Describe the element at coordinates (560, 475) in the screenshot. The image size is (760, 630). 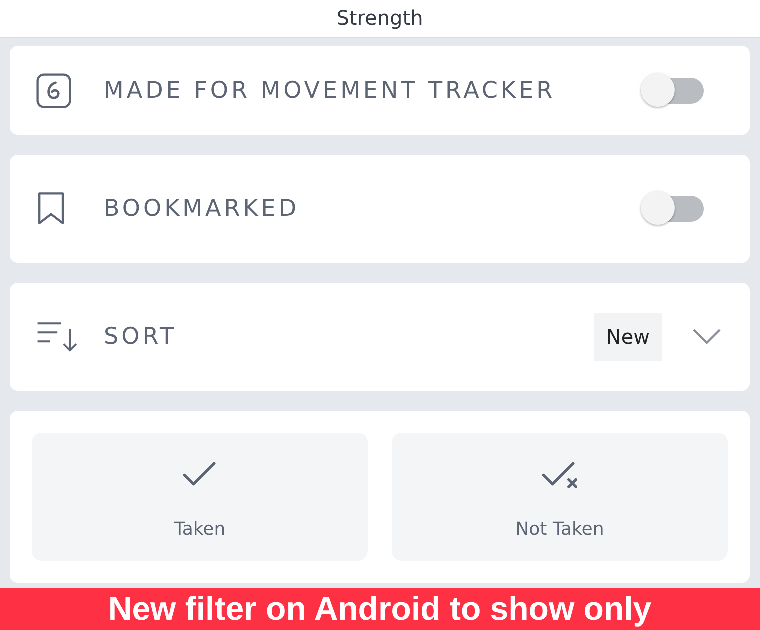
I see `check-with-cross-icon` at that location.